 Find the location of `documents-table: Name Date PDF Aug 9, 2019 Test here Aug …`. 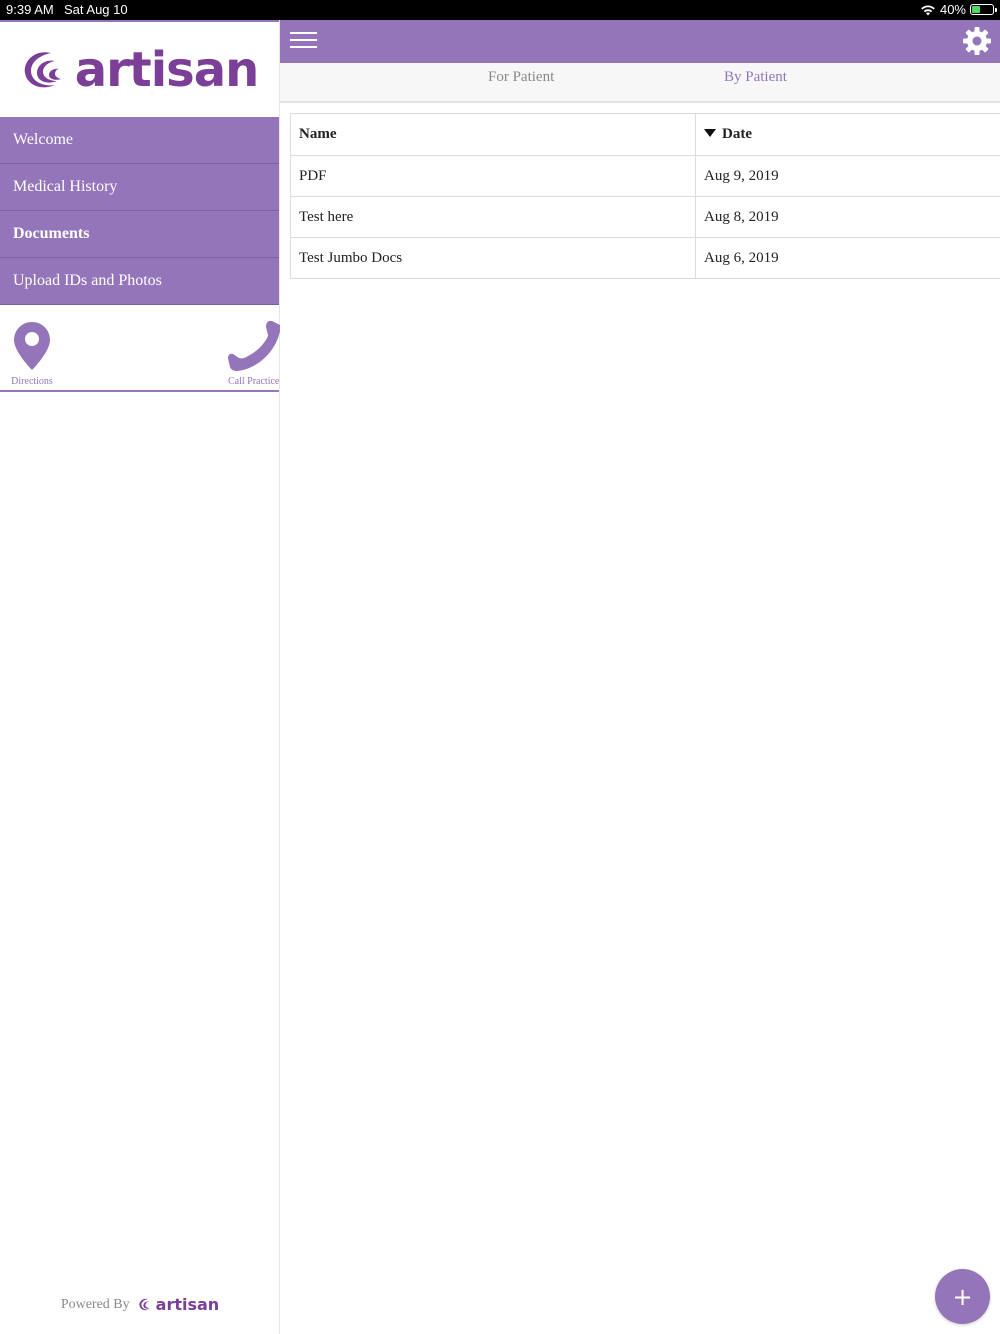

documents-table: Name Date PDF Aug 9, 2019 Test here Aug … is located at coordinates (645, 196).